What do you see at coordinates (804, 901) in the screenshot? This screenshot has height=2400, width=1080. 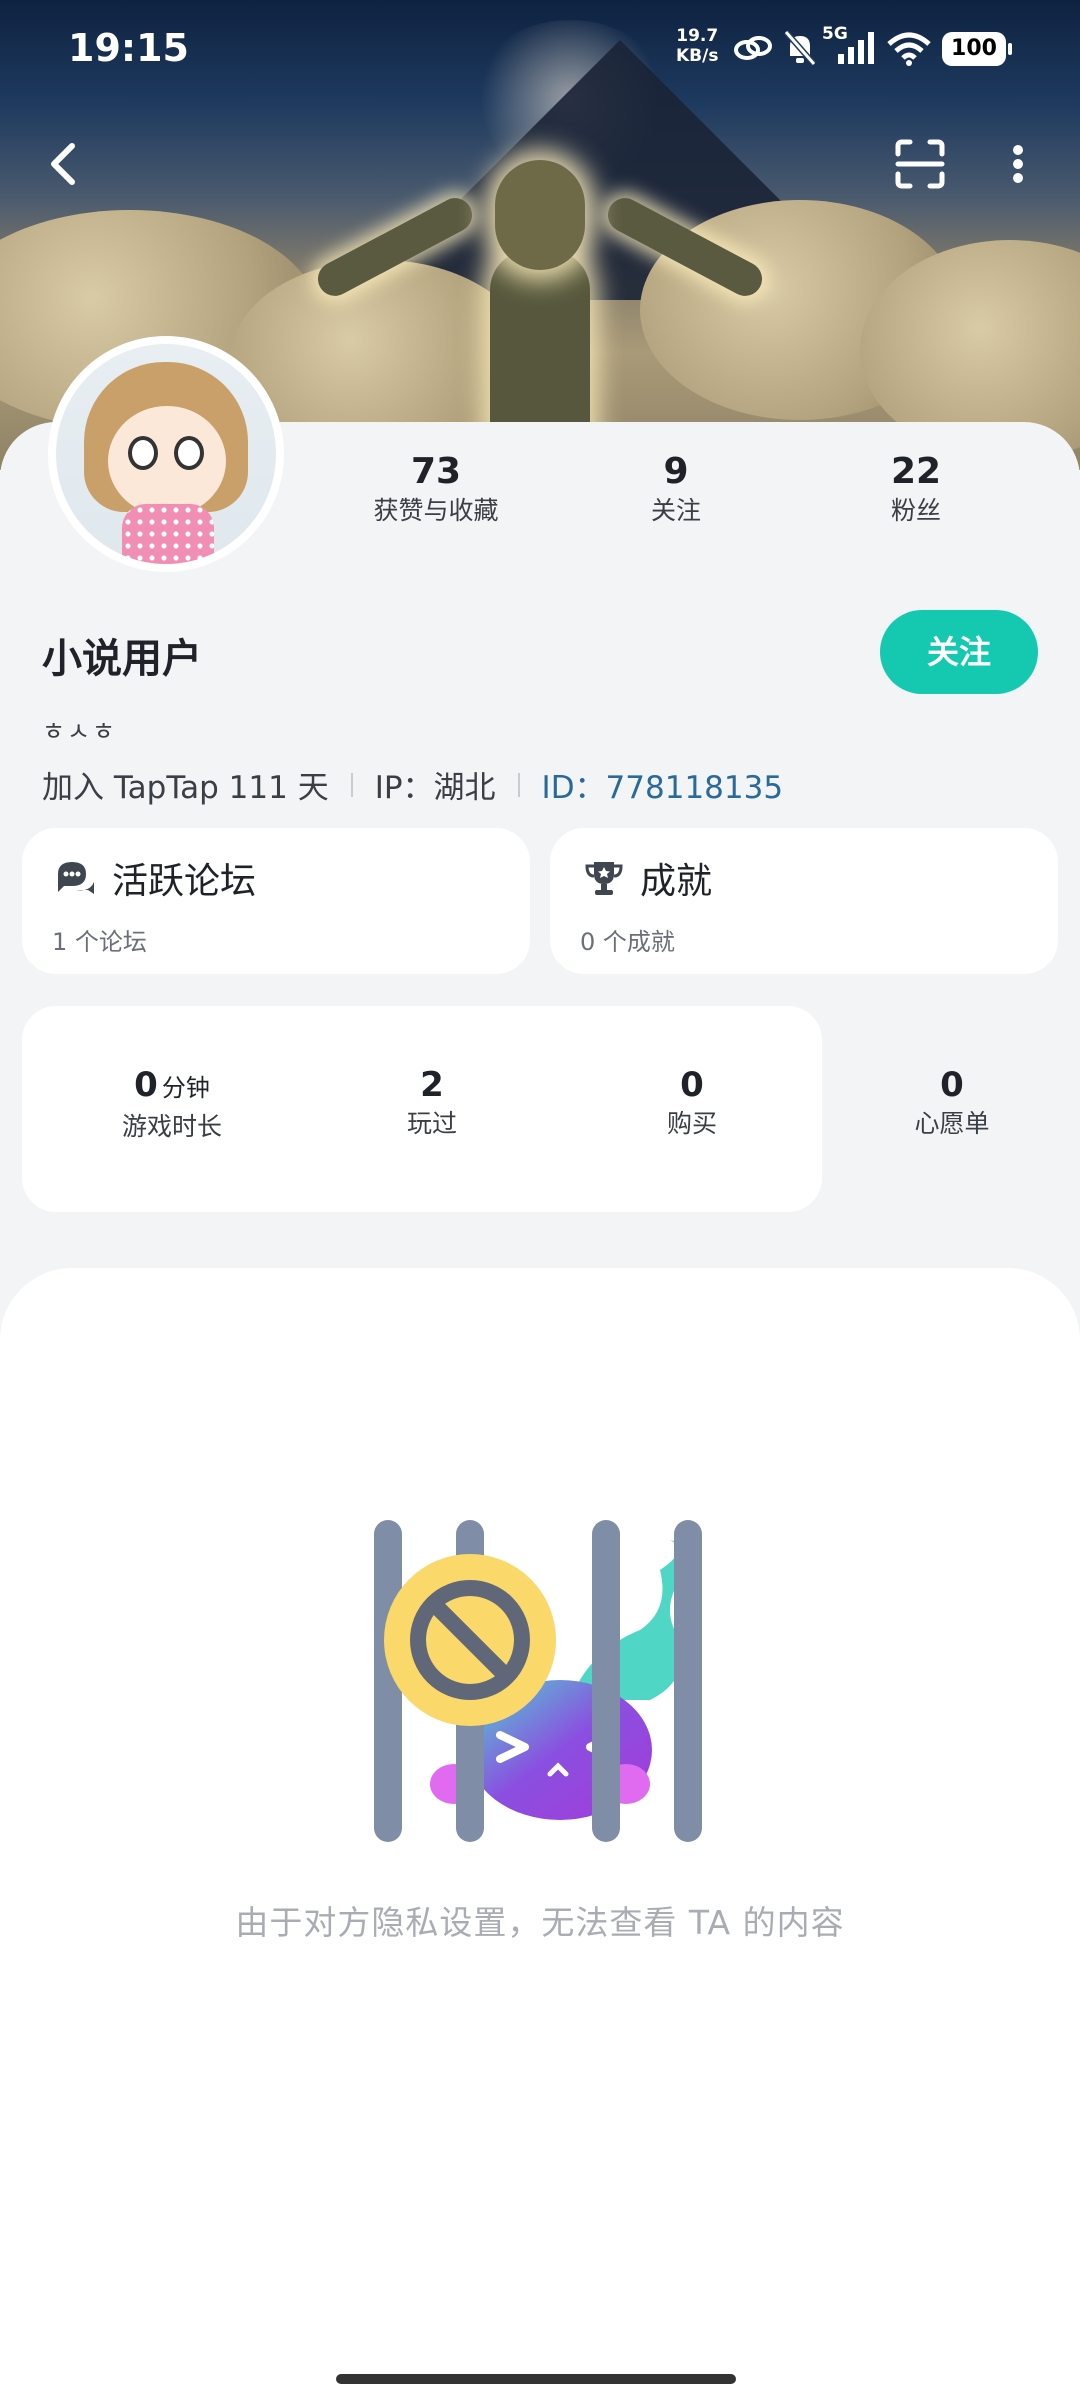 I see `achievement-card: 成就 0 个成就` at bounding box center [804, 901].